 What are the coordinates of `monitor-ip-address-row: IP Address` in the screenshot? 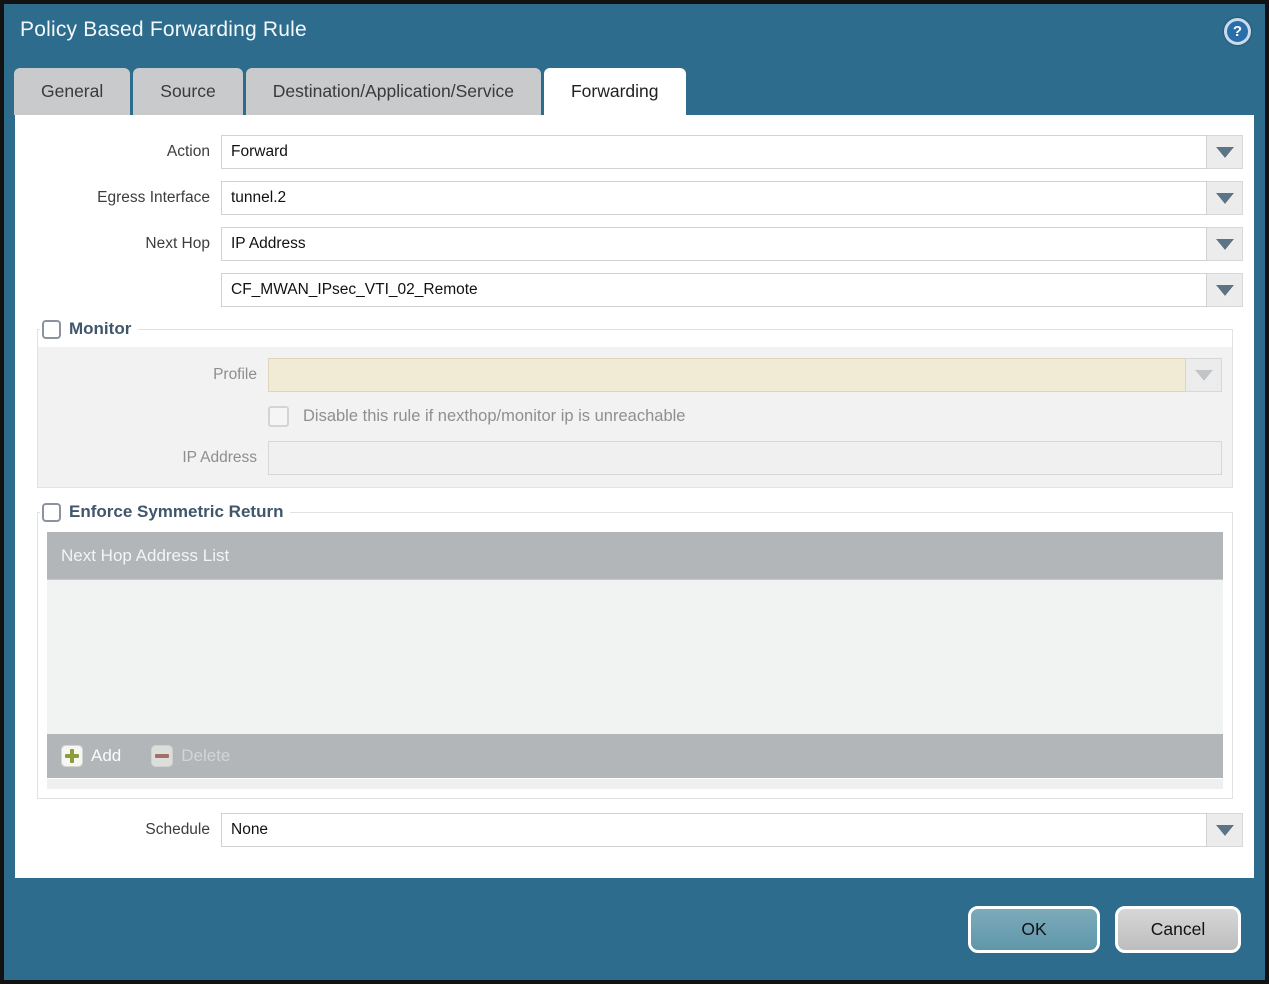 It's located at (630, 458).